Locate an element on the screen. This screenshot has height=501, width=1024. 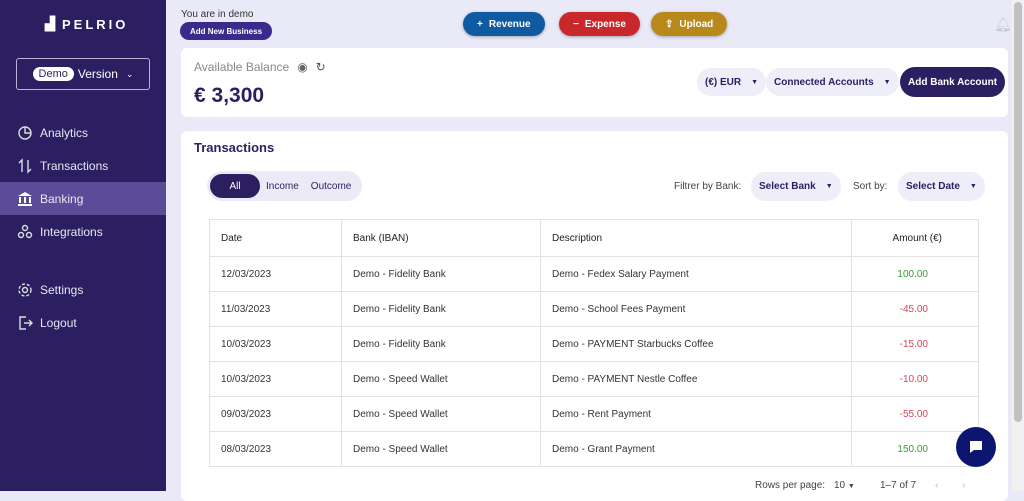
cell-description: Demo - Rent Payment is located at coordinates (696, 414).